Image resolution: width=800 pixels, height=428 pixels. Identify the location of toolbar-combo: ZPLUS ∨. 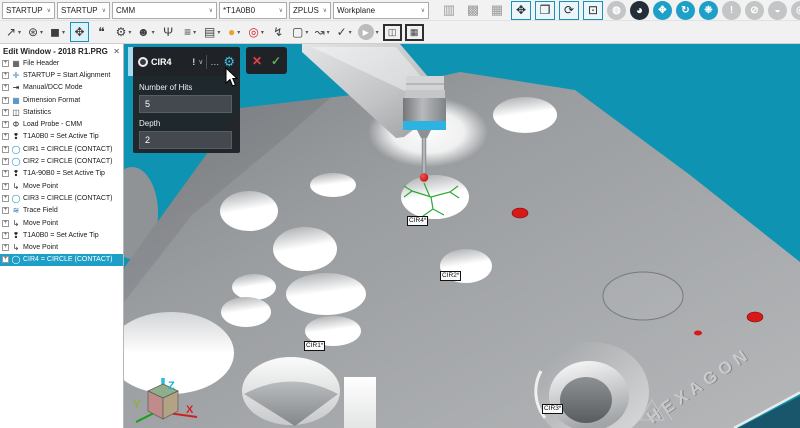
(310, 10).